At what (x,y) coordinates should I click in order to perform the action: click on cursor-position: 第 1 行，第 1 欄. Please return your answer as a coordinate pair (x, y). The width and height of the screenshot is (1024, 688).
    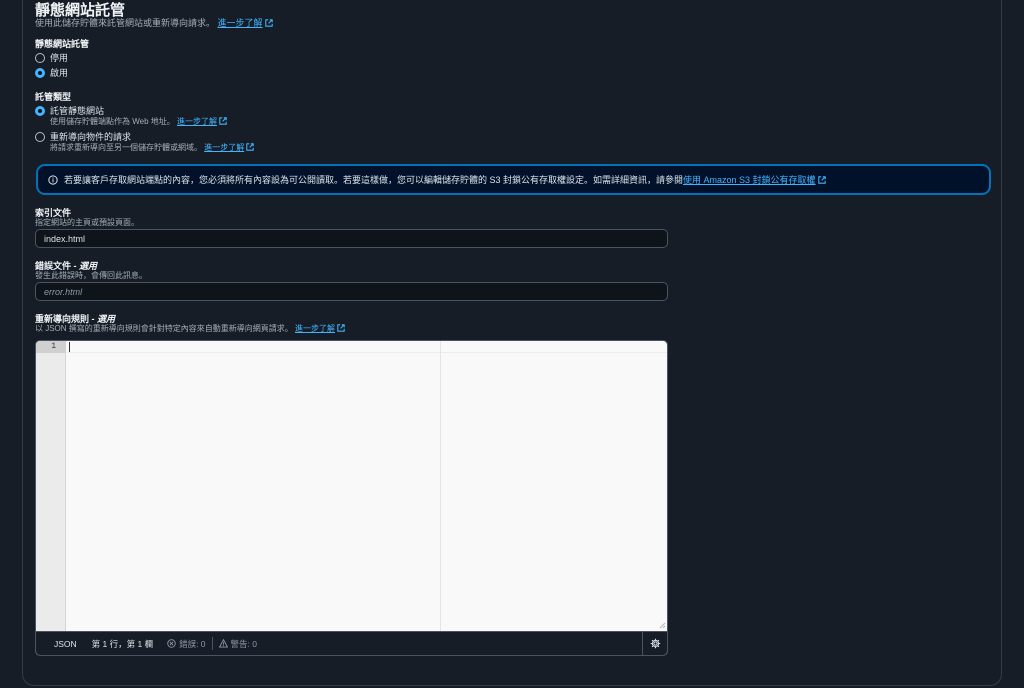
    Looking at the image, I should click on (122, 643).